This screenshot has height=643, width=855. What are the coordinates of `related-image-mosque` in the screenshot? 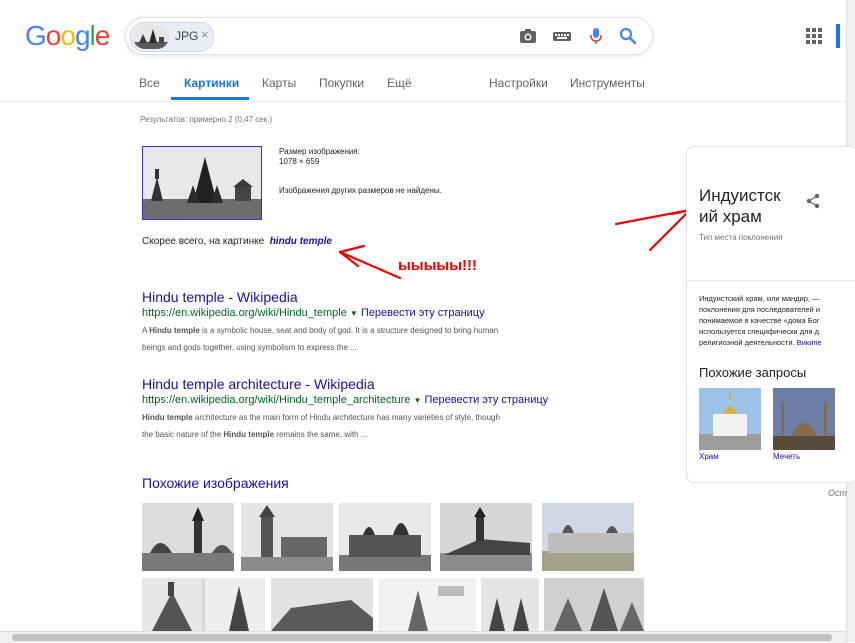 It's located at (804, 419).